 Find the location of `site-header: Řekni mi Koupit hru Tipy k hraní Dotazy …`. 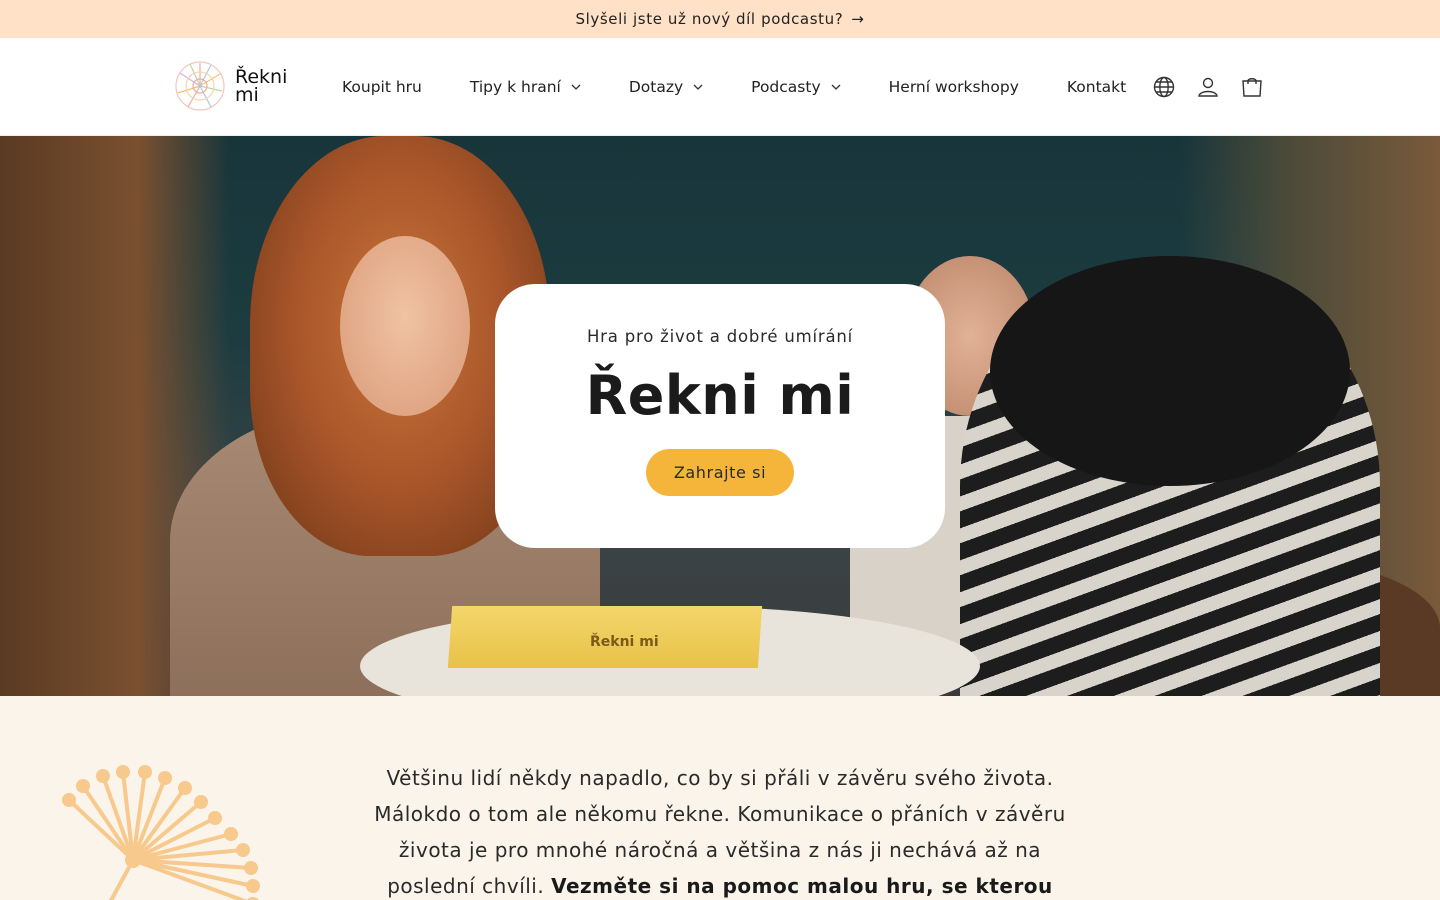

site-header: Řekni mi Koupit hru Tipy k hraní Dotazy … is located at coordinates (720, 87).